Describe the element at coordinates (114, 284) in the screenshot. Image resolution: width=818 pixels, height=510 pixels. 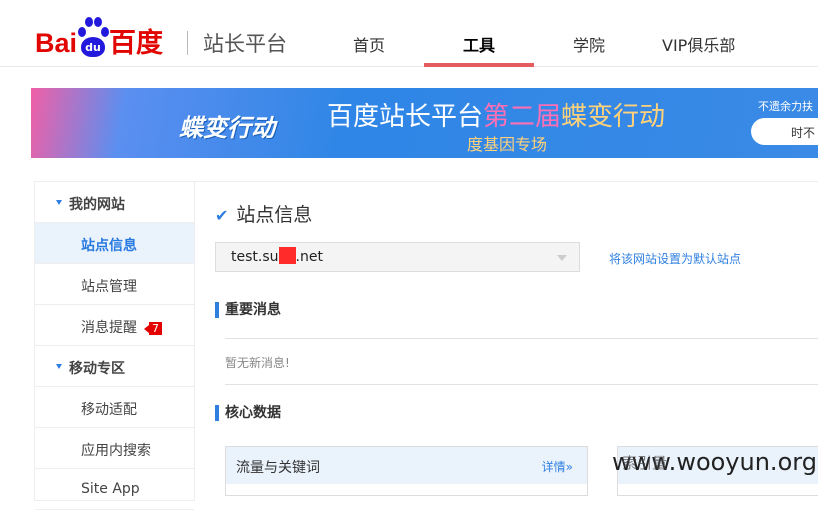
I see `sidebar-item-site-management: 站点管理` at that location.